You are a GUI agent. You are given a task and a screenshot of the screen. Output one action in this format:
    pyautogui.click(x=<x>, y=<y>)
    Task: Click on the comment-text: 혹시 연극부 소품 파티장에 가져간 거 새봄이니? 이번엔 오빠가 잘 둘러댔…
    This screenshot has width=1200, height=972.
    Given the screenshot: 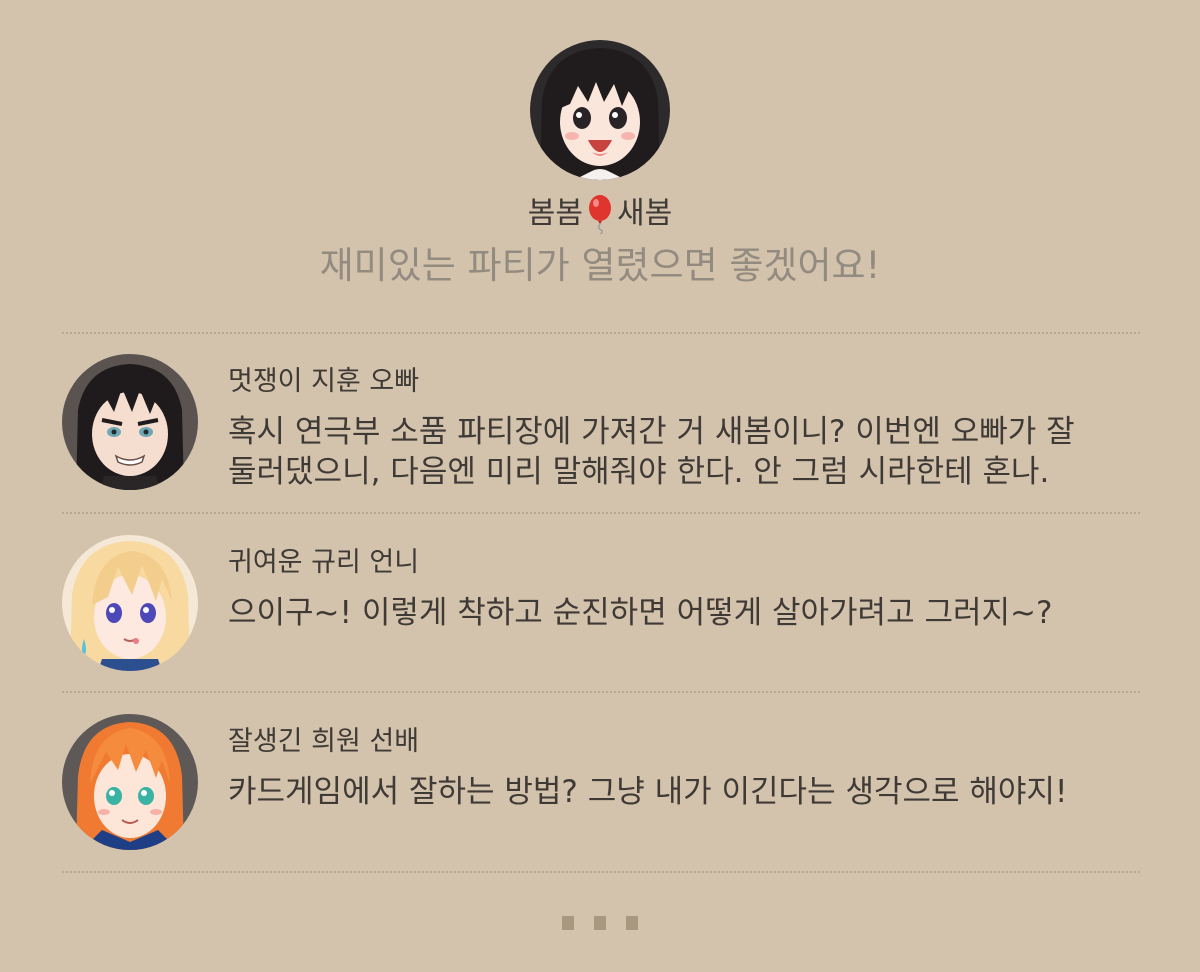 What is the action you would take?
    pyautogui.click(x=651, y=452)
    